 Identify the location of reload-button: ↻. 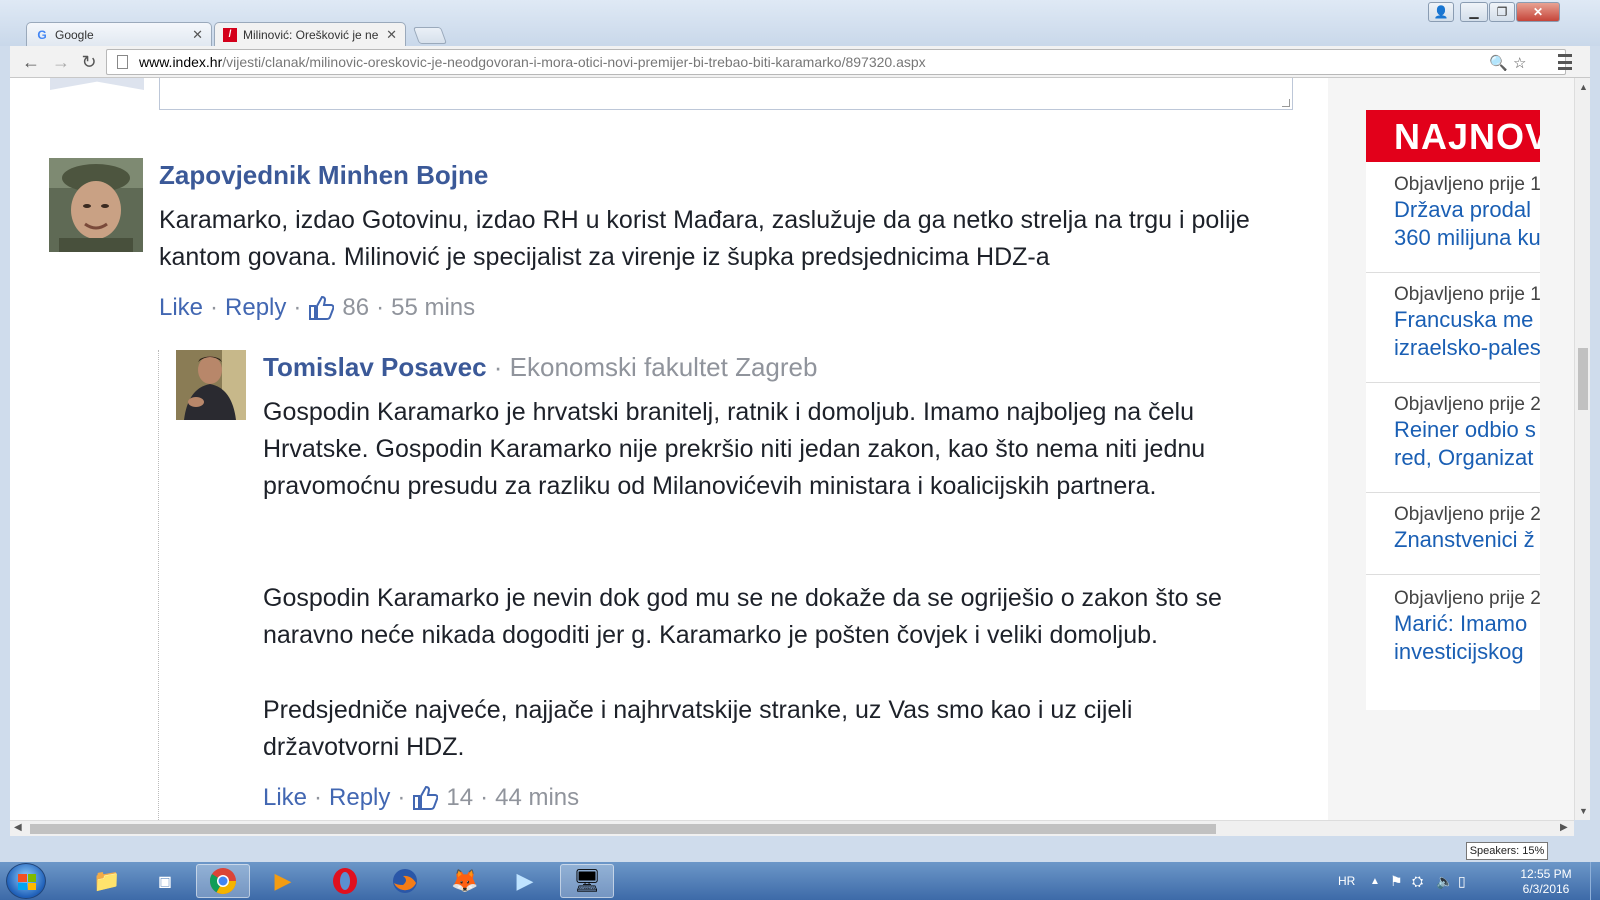
(89, 62).